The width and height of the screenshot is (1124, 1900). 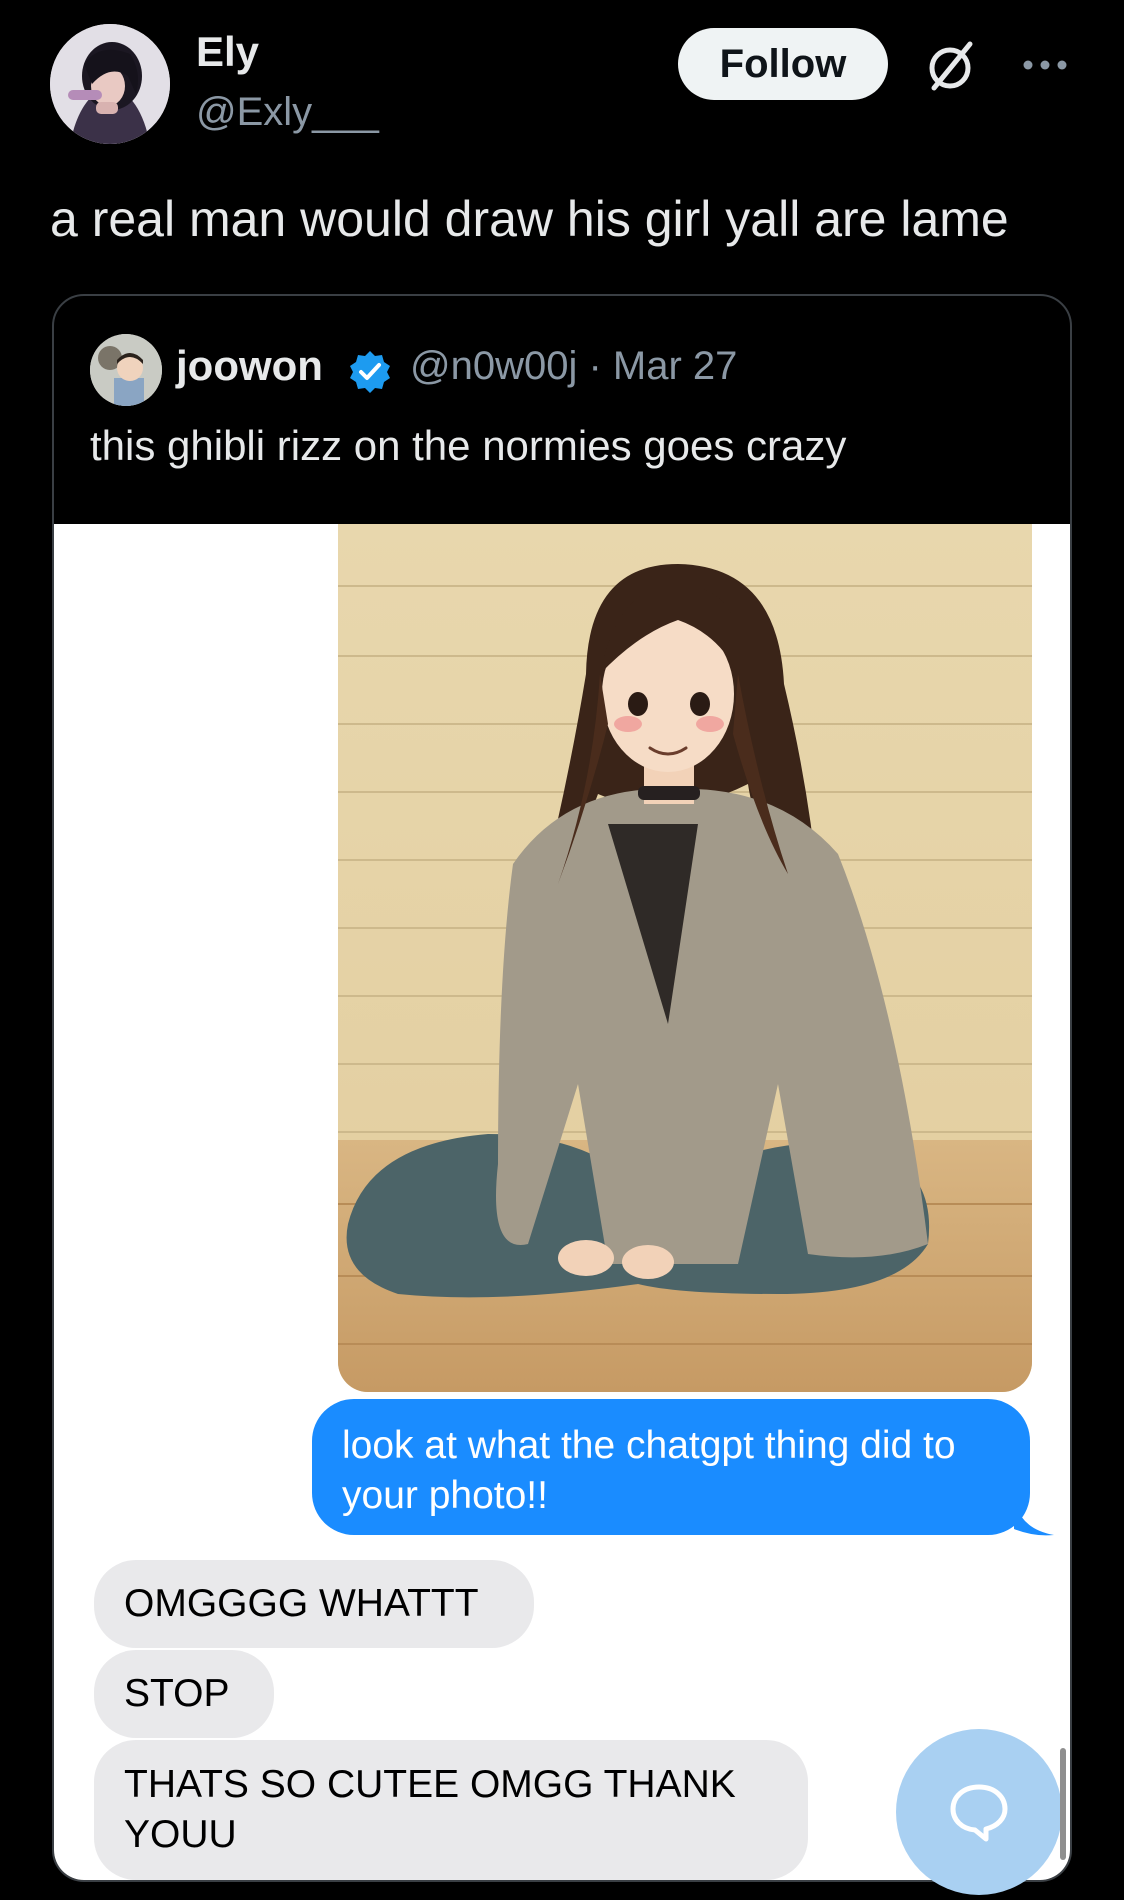 I want to click on quote-date: Mar 27, so click(x=675, y=366).